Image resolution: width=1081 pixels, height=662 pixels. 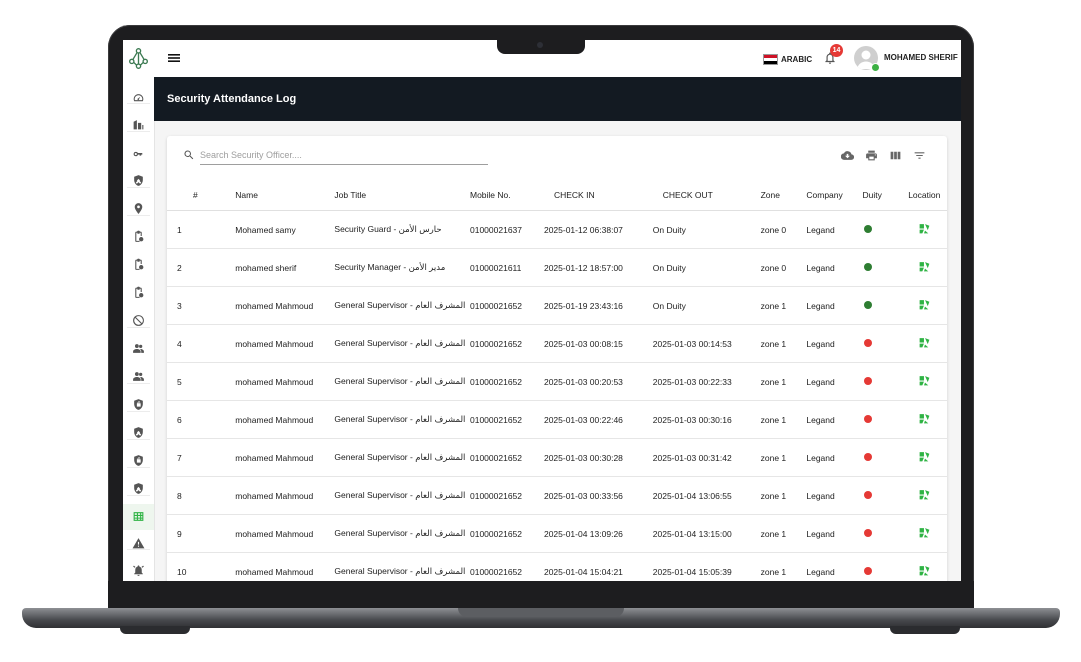 What do you see at coordinates (919, 155) in the screenshot?
I see `filter-button` at bounding box center [919, 155].